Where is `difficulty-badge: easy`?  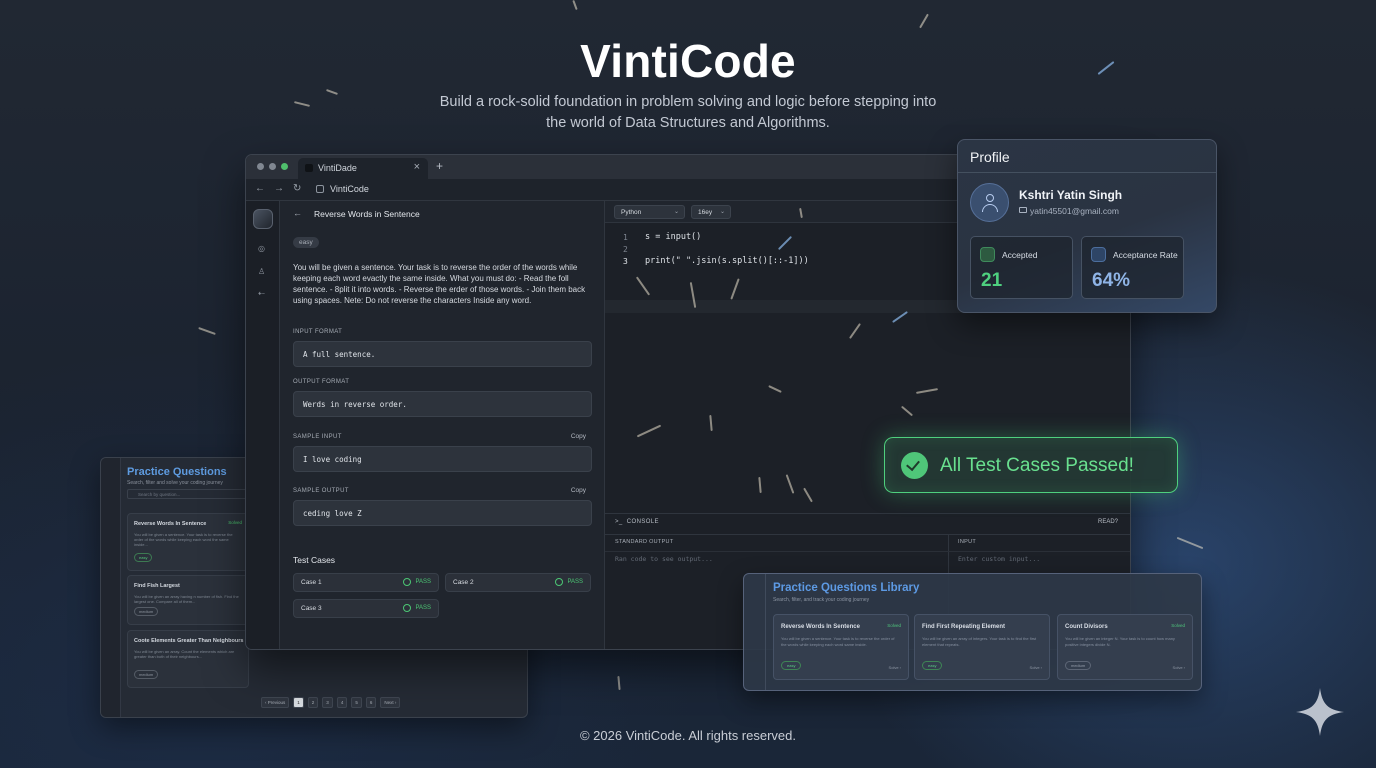 difficulty-badge: easy is located at coordinates (306, 242).